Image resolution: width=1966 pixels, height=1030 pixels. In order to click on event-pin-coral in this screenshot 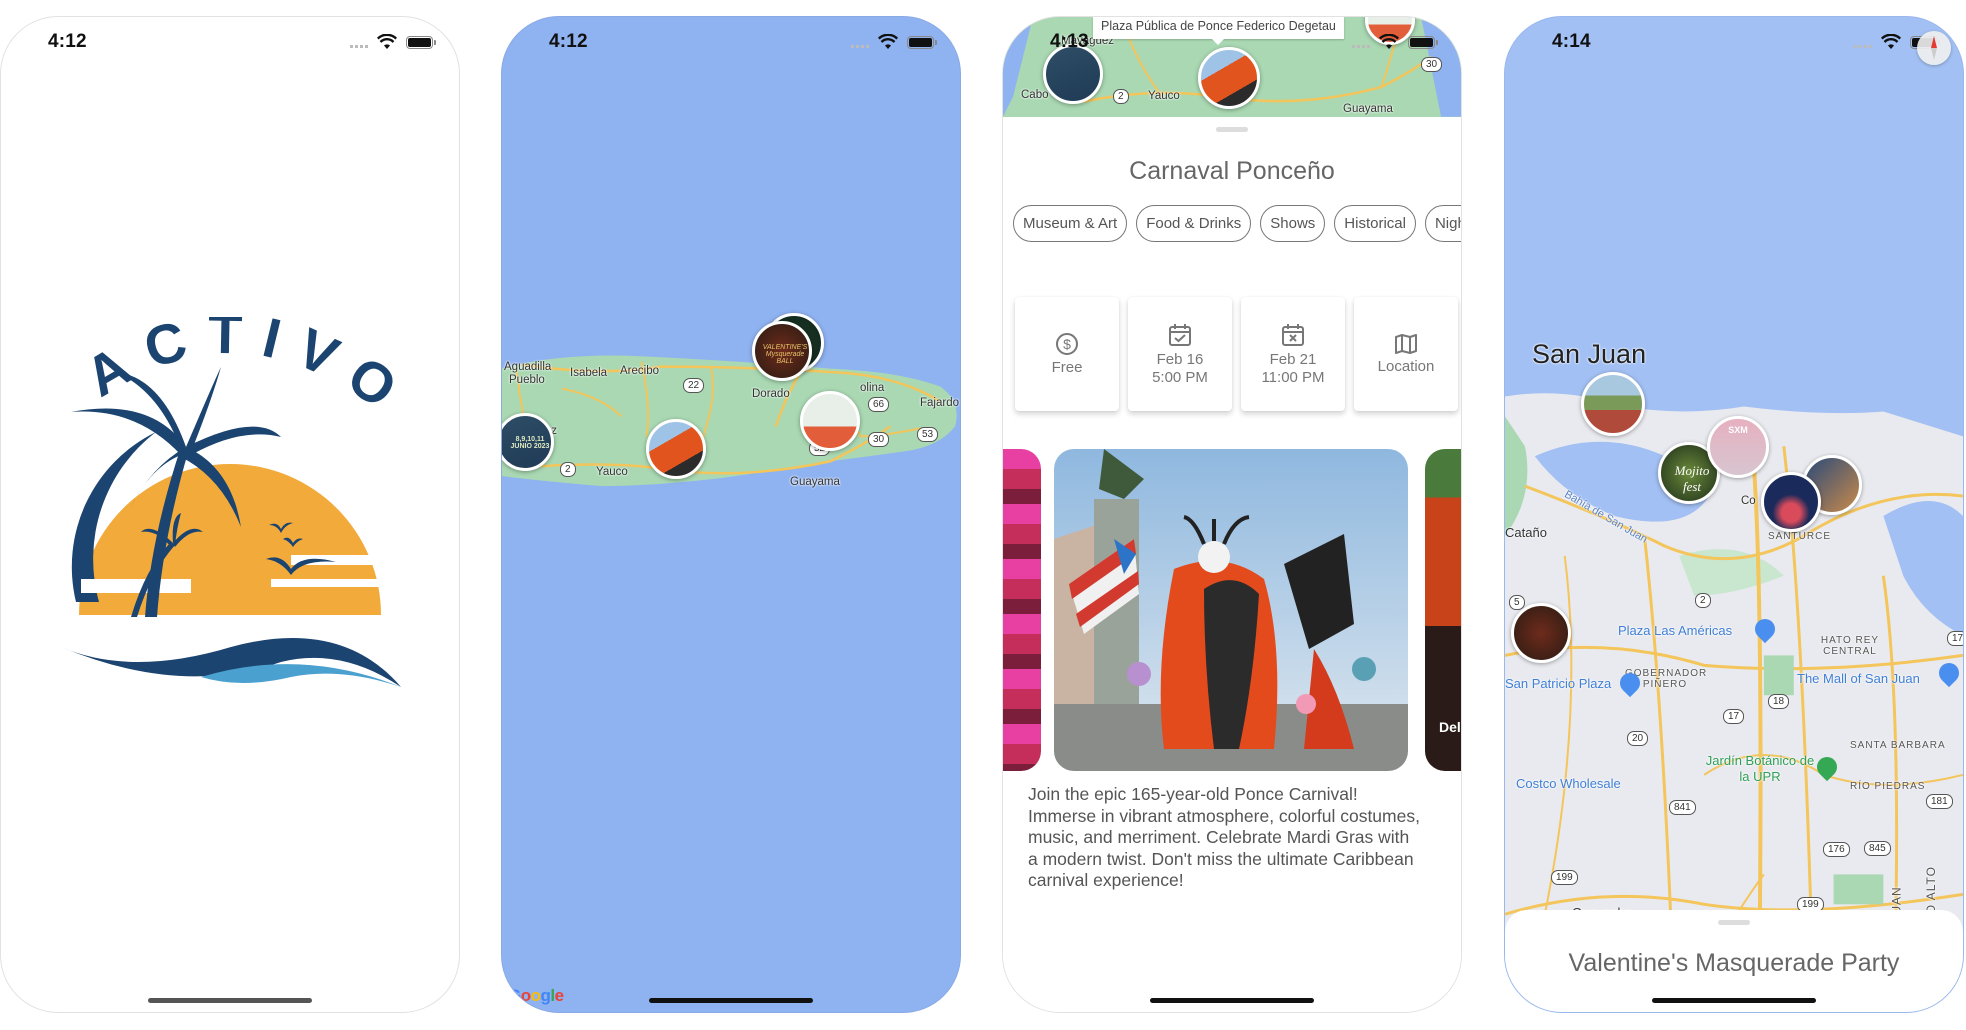, I will do `click(830, 421)`.